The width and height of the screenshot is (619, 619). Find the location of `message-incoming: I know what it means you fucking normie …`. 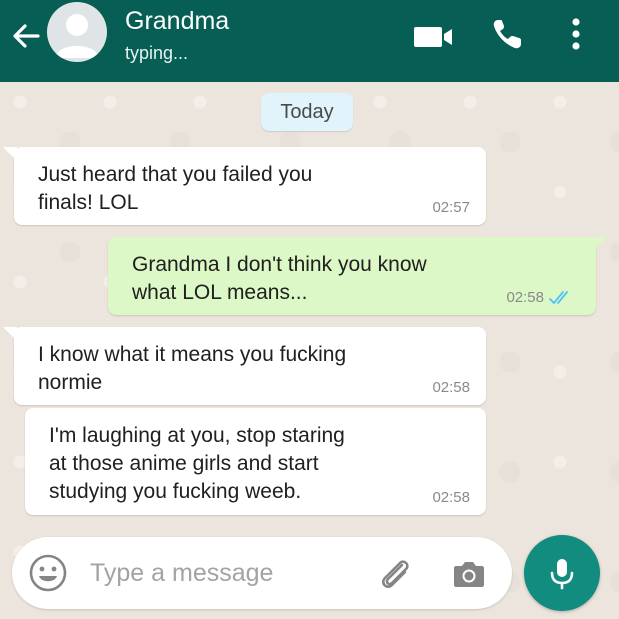

message-incoming: I know what it means you fucking normie … is located at coordinates (244, 366).